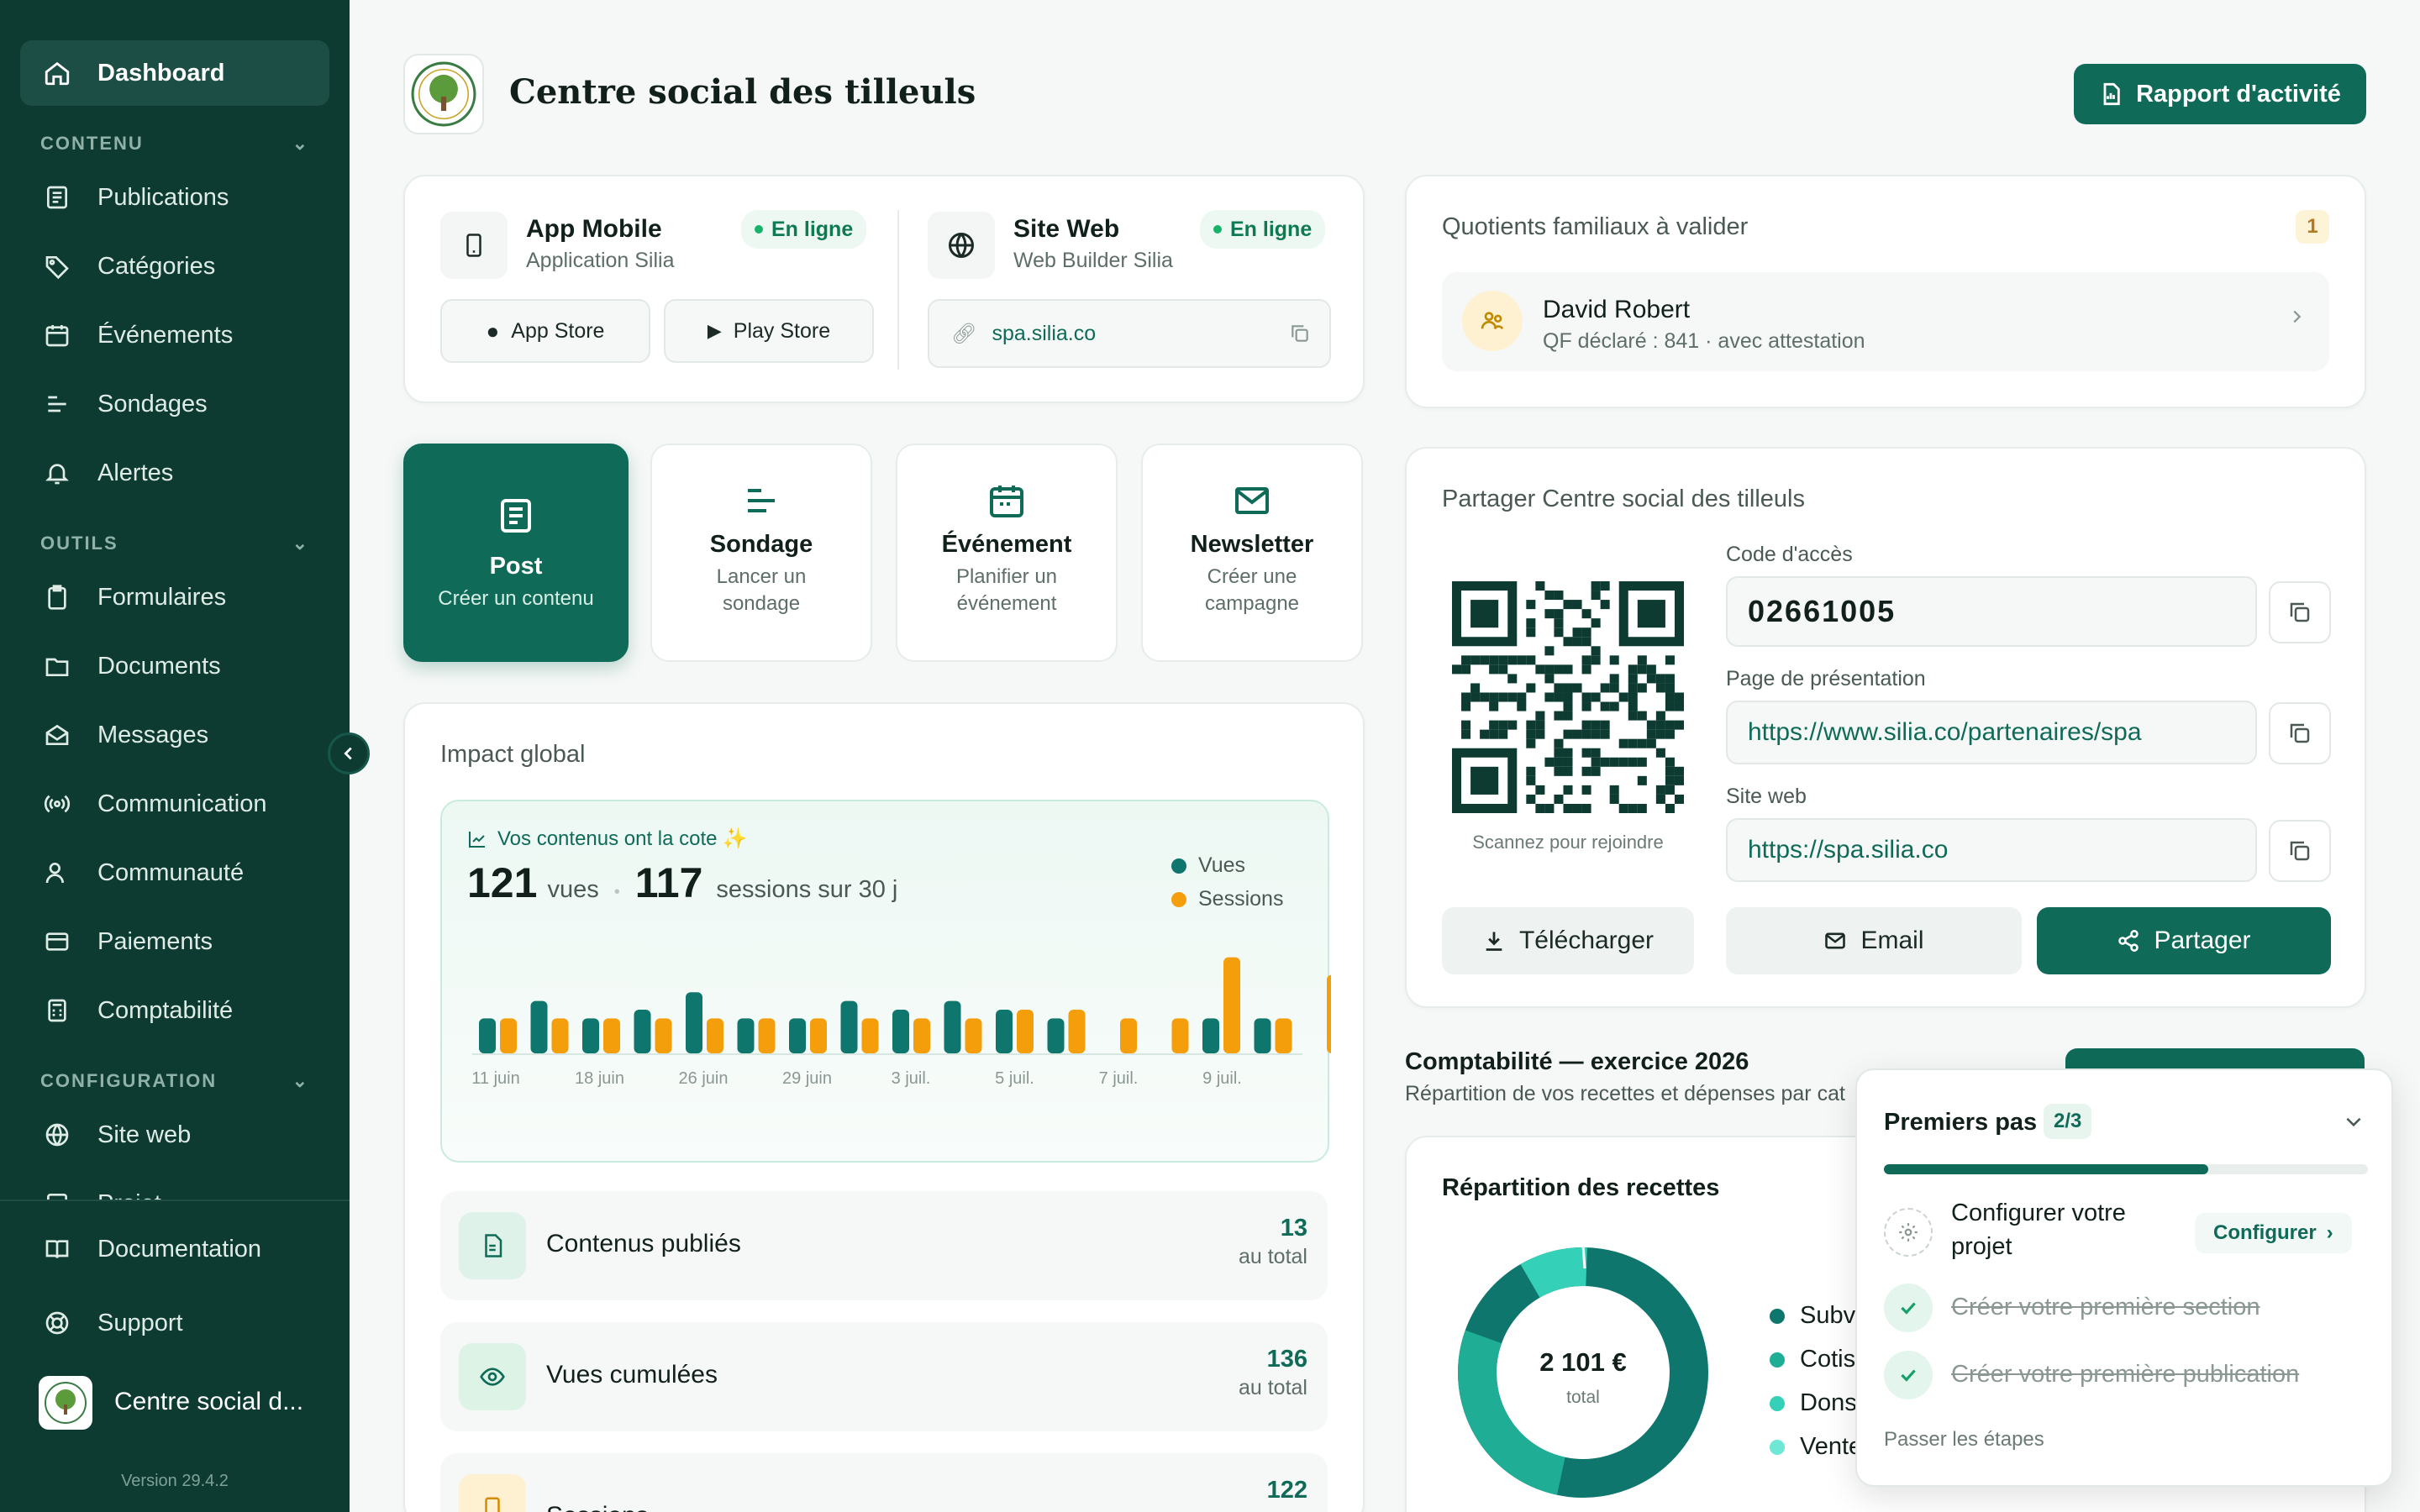 The image size is (2420, 1512). What do you see at coordinates (174, 543) in the screenshot?
I see `section-outils: OUTILS ⌄` at bounding box center [174, 543].